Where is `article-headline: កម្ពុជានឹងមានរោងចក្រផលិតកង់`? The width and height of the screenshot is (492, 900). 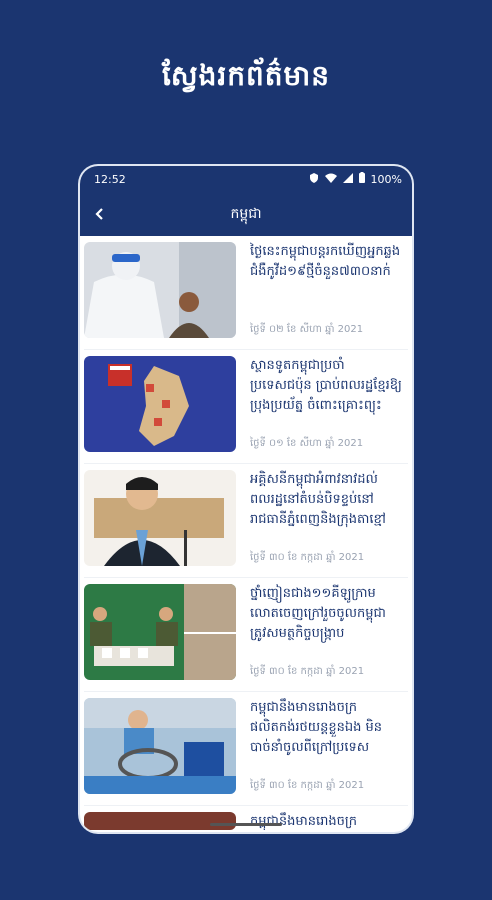 article-headline: កម្ពុជានឹងមានរោងចក្រផលិតកង់ is located at coordinates (304, 821).